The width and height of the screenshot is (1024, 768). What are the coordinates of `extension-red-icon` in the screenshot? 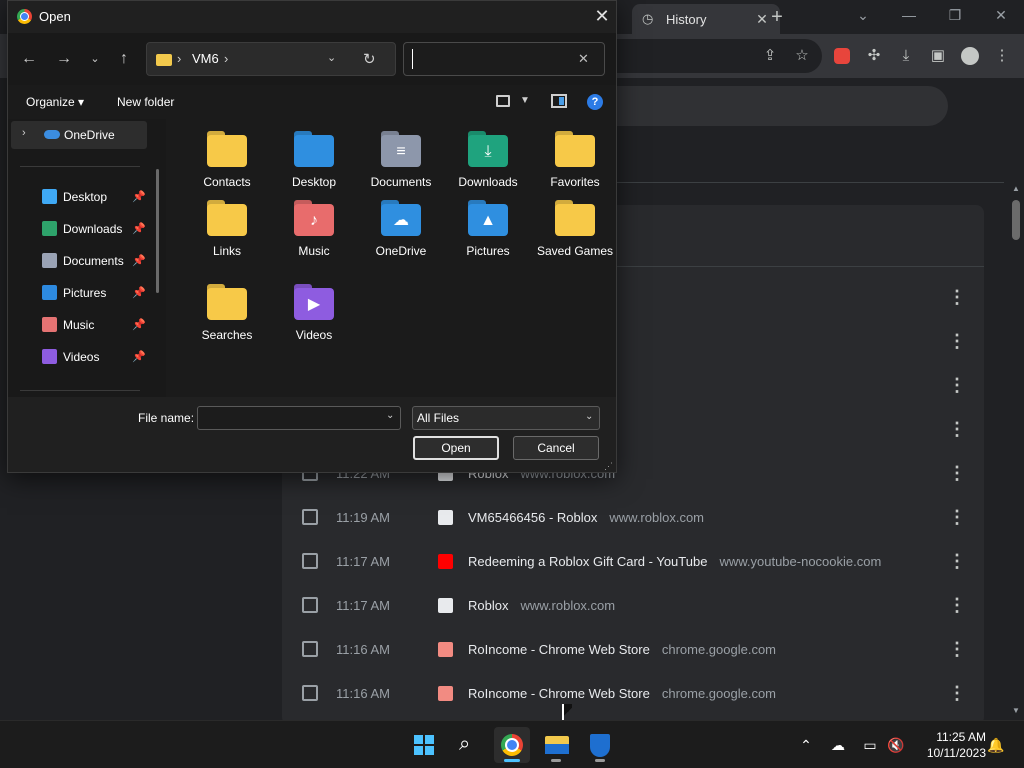 It's located at (842, 56).